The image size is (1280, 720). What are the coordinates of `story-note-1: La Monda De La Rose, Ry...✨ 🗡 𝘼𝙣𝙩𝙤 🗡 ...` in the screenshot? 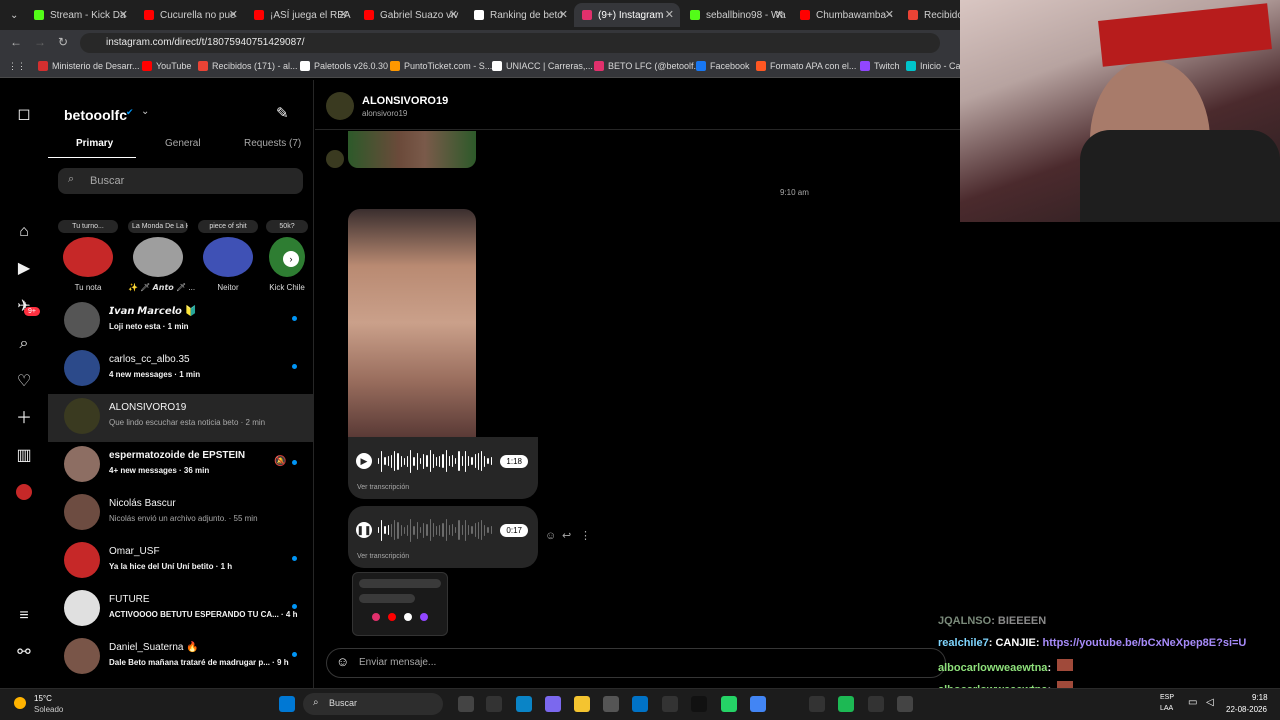 It's located at (161, 256).